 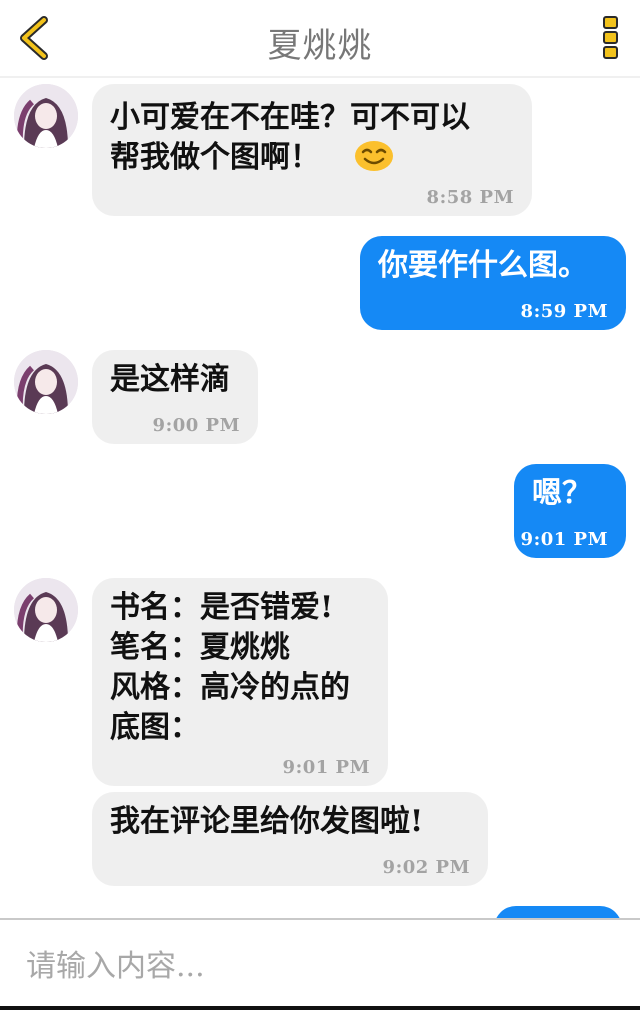 I want to click on top-bar: 夏烑烑, so click(x=320, y=39).